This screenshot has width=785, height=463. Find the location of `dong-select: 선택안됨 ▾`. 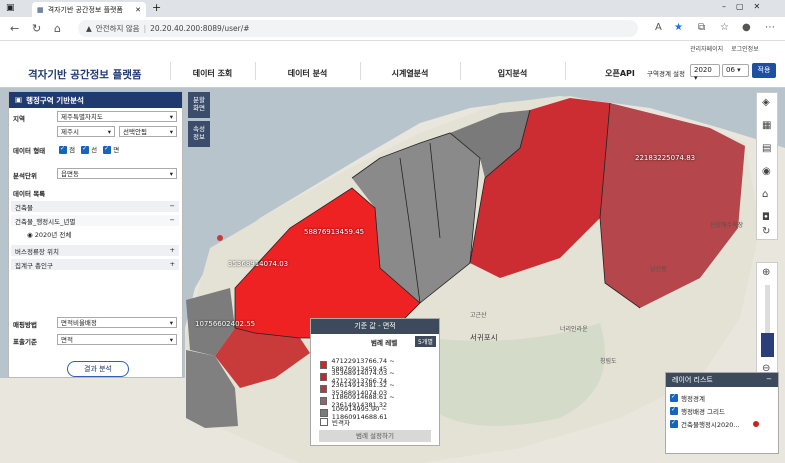

dong-select: 선택안됨 ▾ is located at coordinates (148, 131).